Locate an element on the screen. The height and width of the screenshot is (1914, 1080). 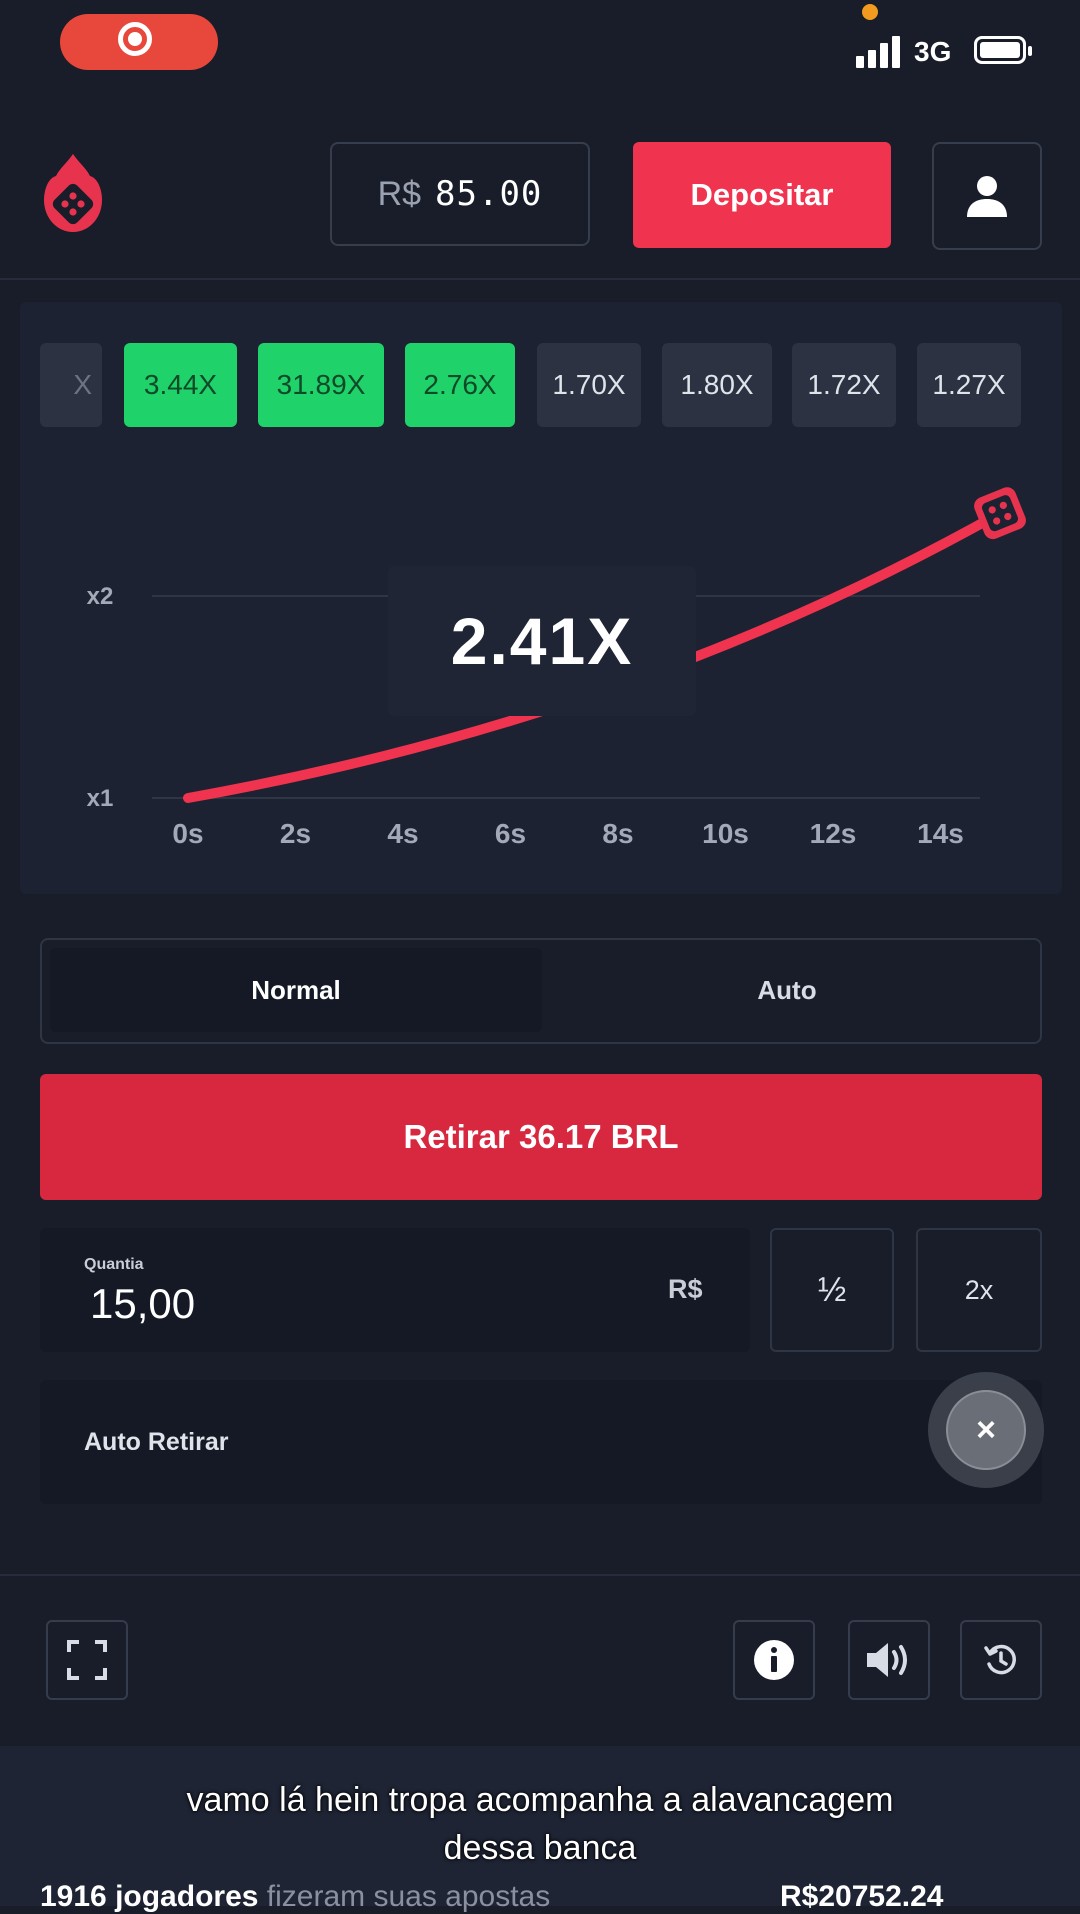
sound-button is located at coordinates (889, 1660).